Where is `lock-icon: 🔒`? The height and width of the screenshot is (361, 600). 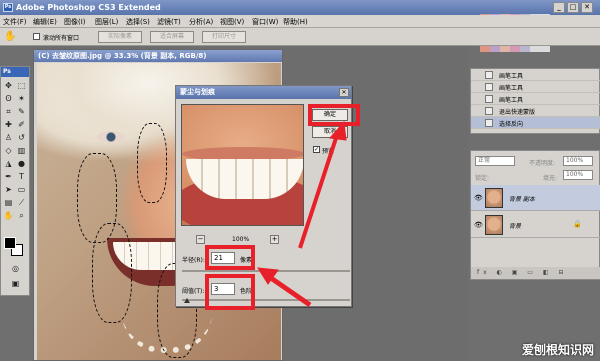 lock-icon: 🔒 is located at coordinates (577, 224).